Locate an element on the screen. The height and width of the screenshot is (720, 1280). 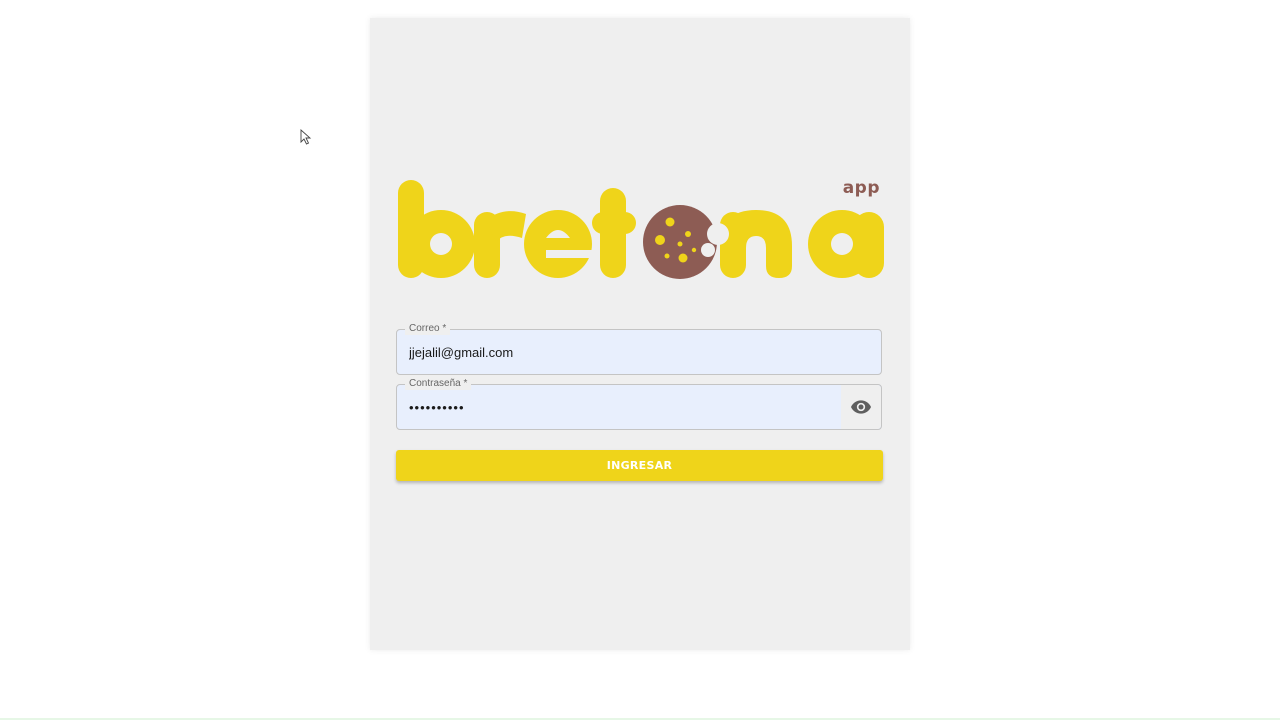
email-field: Correo * is located at coordinates (639, 349).